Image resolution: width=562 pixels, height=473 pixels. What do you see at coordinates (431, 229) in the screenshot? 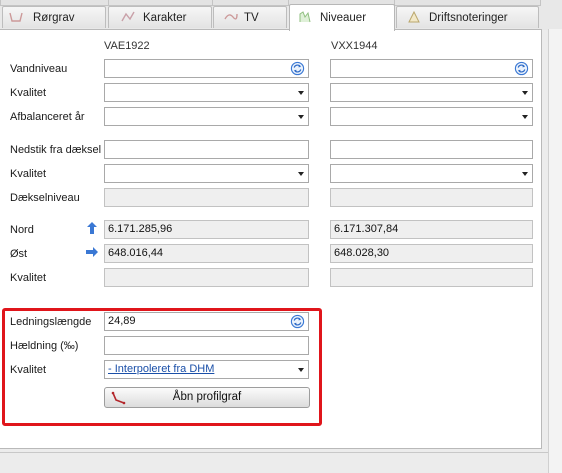
I see `nord-right-field: 6.171.307,84` at bounding box center [431, 229].